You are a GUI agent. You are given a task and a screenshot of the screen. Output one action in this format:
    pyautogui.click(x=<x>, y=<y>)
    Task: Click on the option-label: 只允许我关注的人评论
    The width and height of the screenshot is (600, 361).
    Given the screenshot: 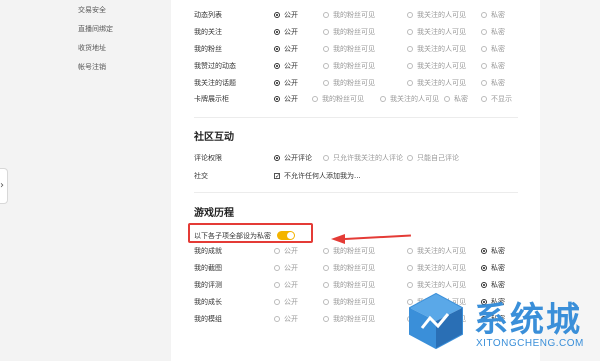 What is the action you would take?
    pyautogui.click(x=368, y=158)
    